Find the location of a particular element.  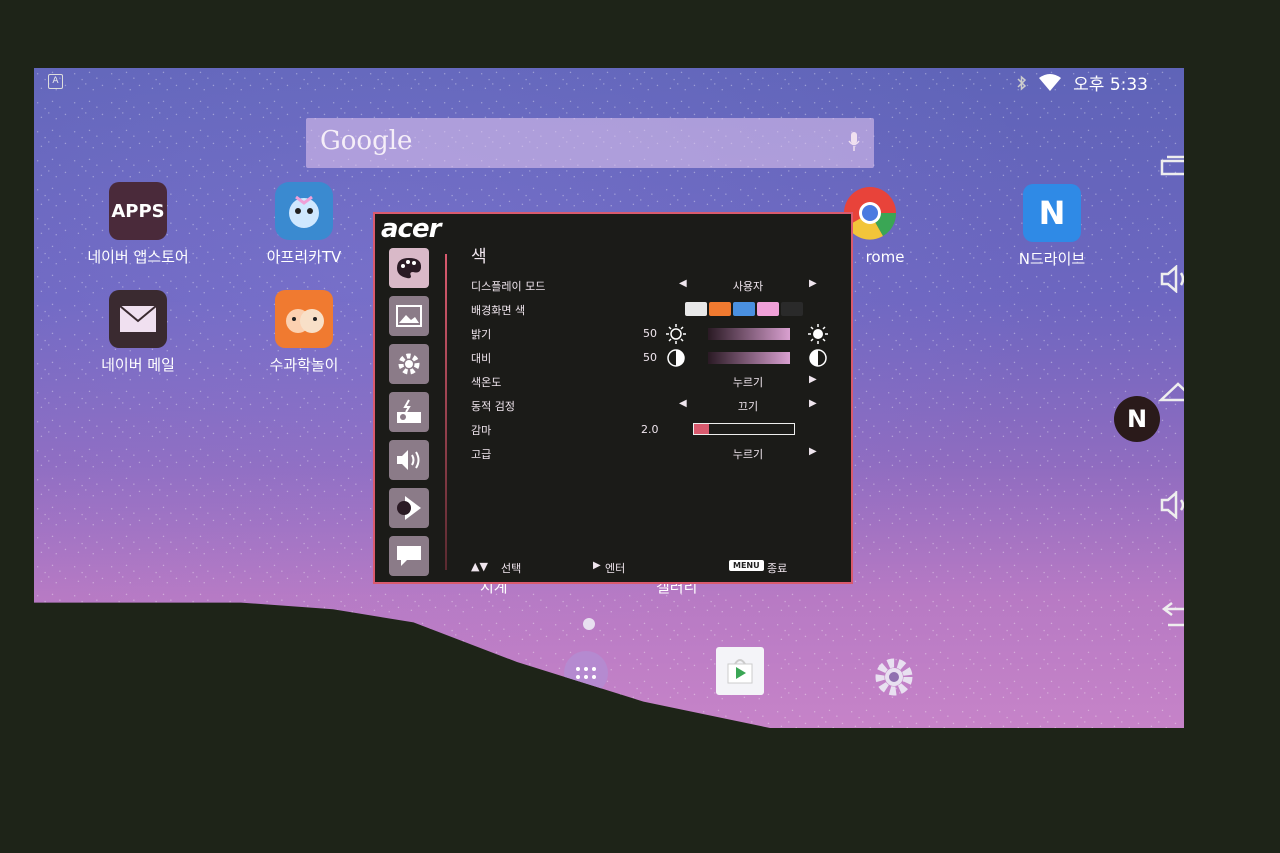

row-label: 대비 is located at coordinates (481, 358).